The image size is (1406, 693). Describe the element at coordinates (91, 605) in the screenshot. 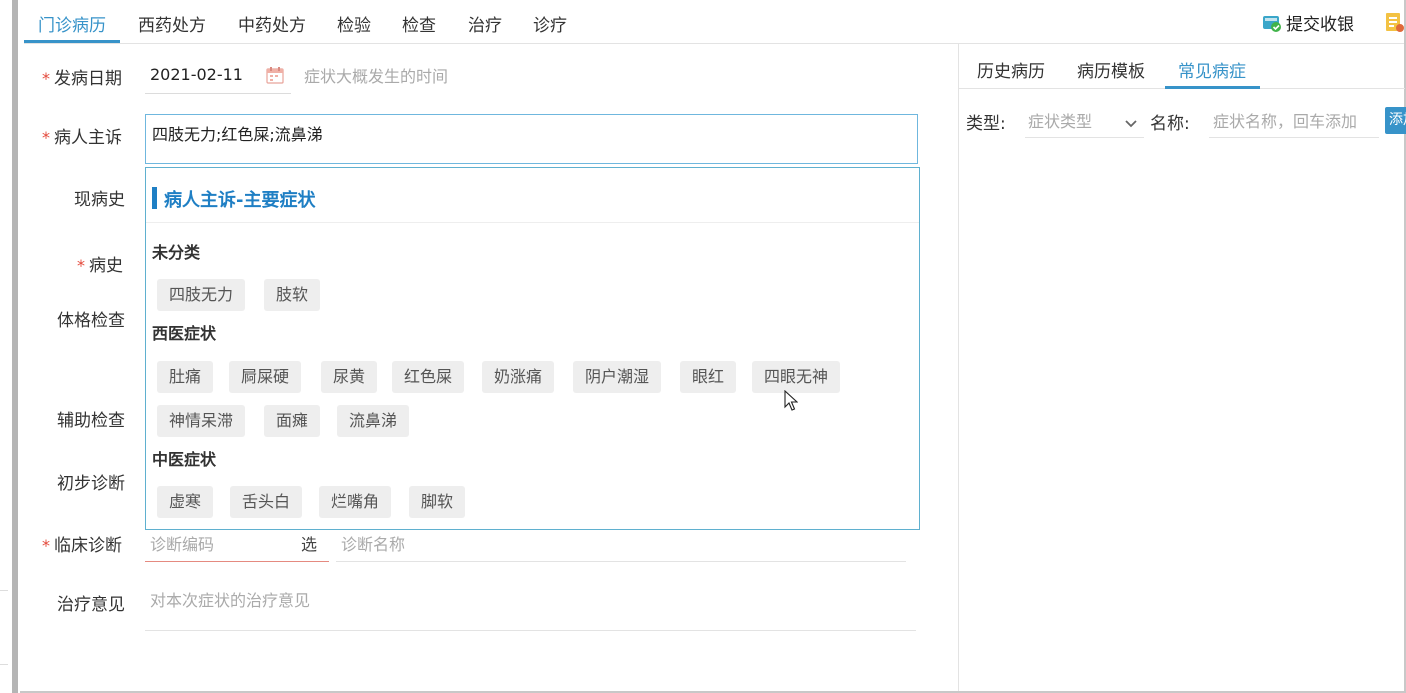

I see `treatment-opinion-label: 治疗意见` at that location.